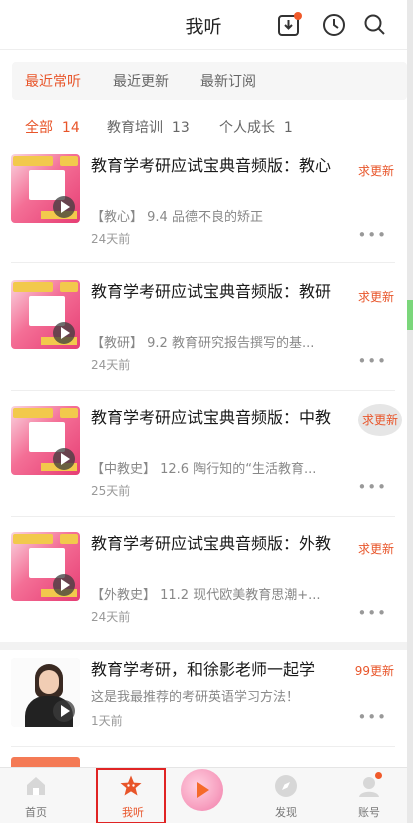  What do you see at coordinates (369, 812) in the screenshot?
I see `nav-account-label: 账号` at bounding box center [369, 812].